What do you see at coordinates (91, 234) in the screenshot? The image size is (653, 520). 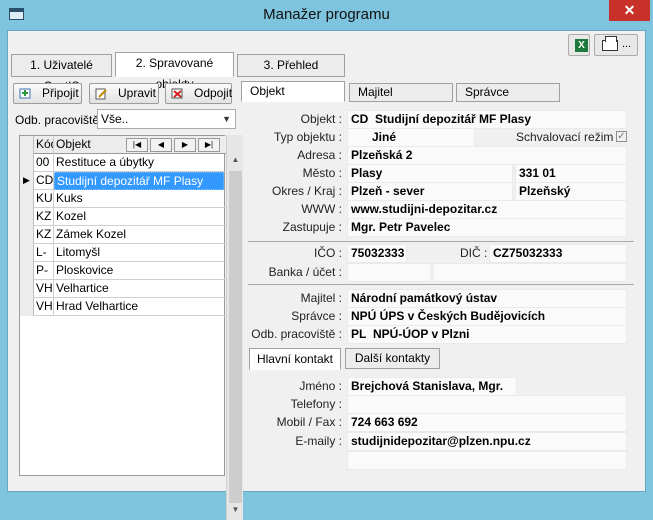 I see `row-name: Zámek Kozel` at bounding box center [91, 234].